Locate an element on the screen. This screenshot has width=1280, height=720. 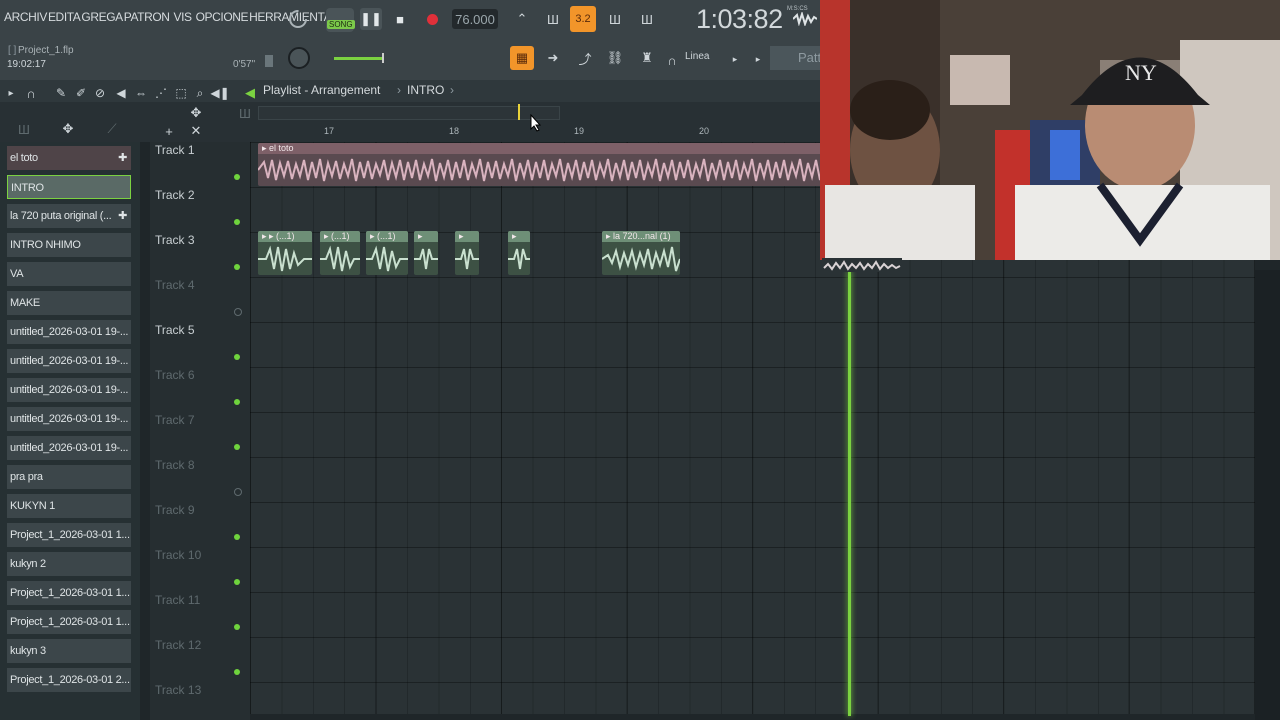
clip-header: ▸ la 720...nal (1) is located at coordinates (641, 236).